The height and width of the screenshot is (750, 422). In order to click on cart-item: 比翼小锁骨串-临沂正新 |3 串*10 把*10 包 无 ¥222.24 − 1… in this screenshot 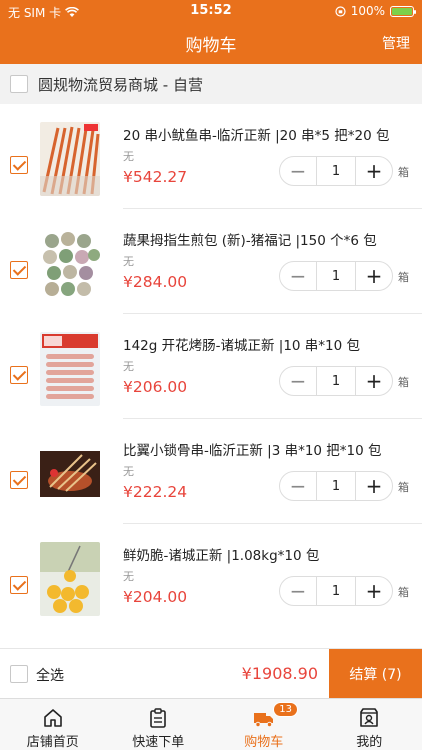, I will do `click(211, 471)`.